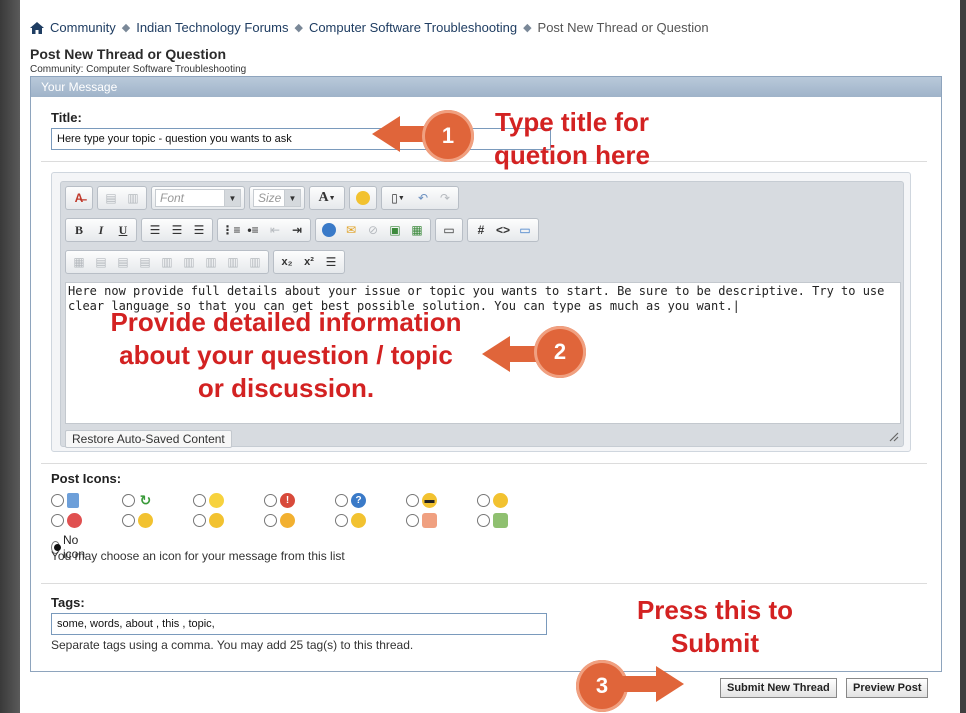 This screenshot has height=713, width=966. I want to click on subscript-icon: x₂, so click(287, 262).